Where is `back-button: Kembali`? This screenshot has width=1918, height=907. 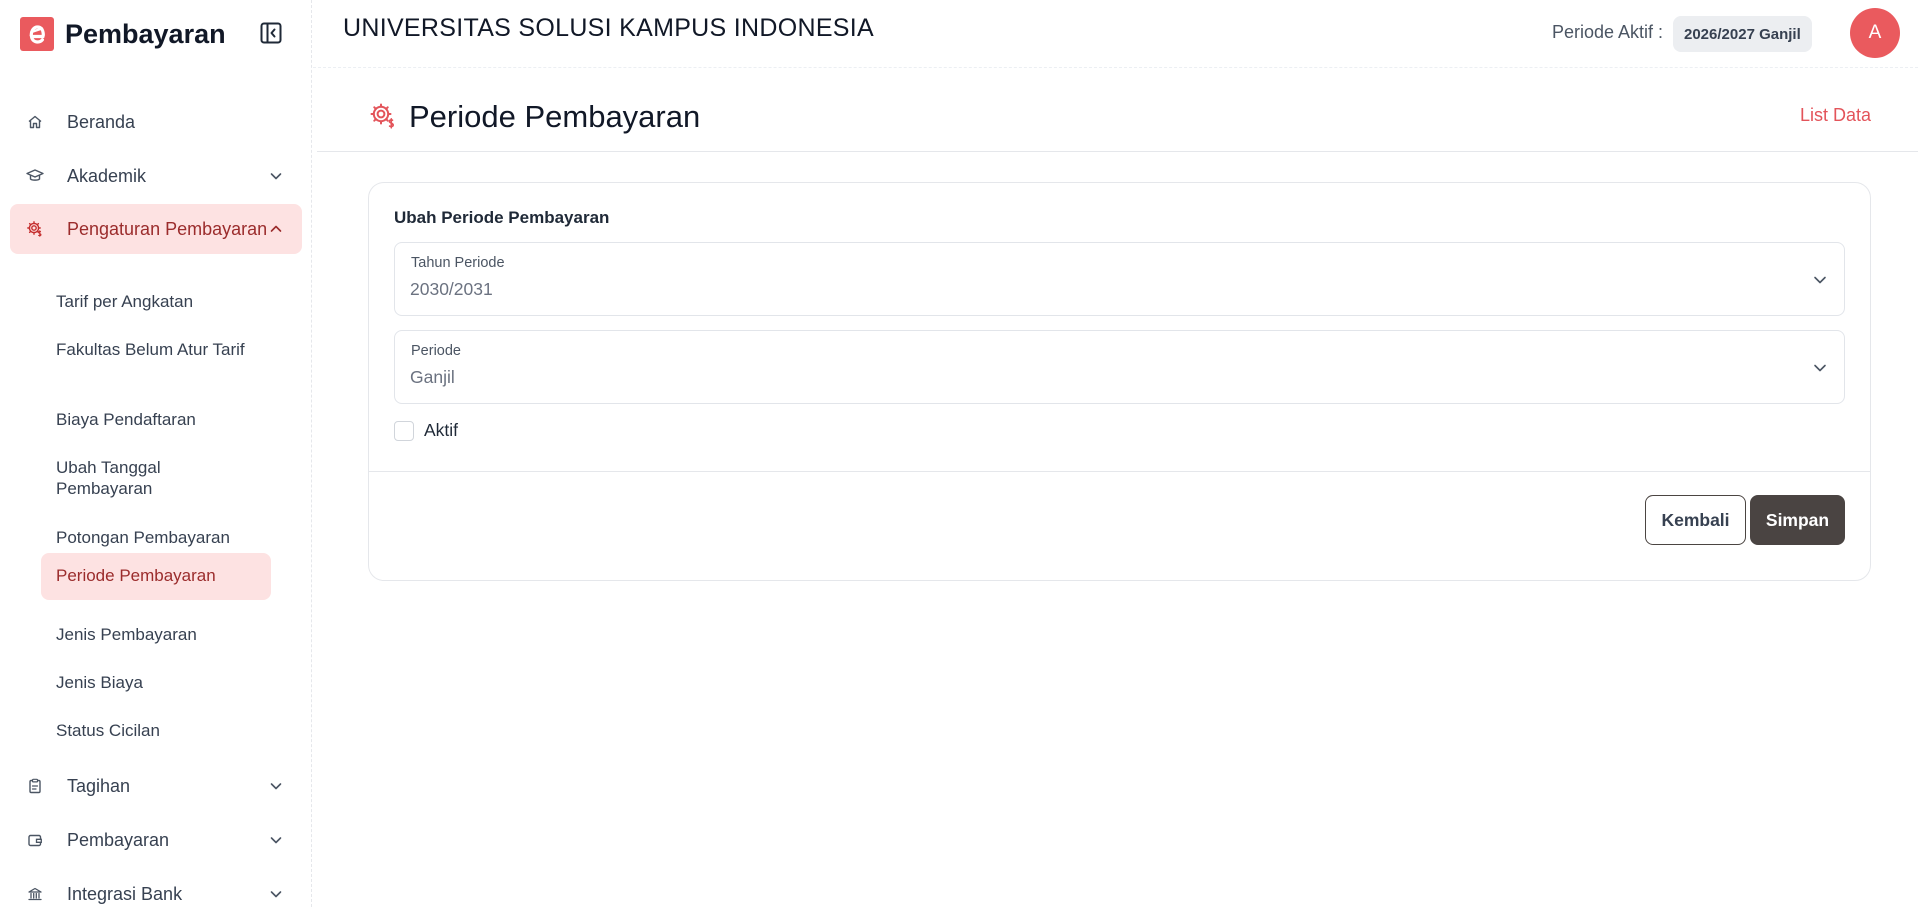 back-button: Kembali is located at coordinates (1695, 520).